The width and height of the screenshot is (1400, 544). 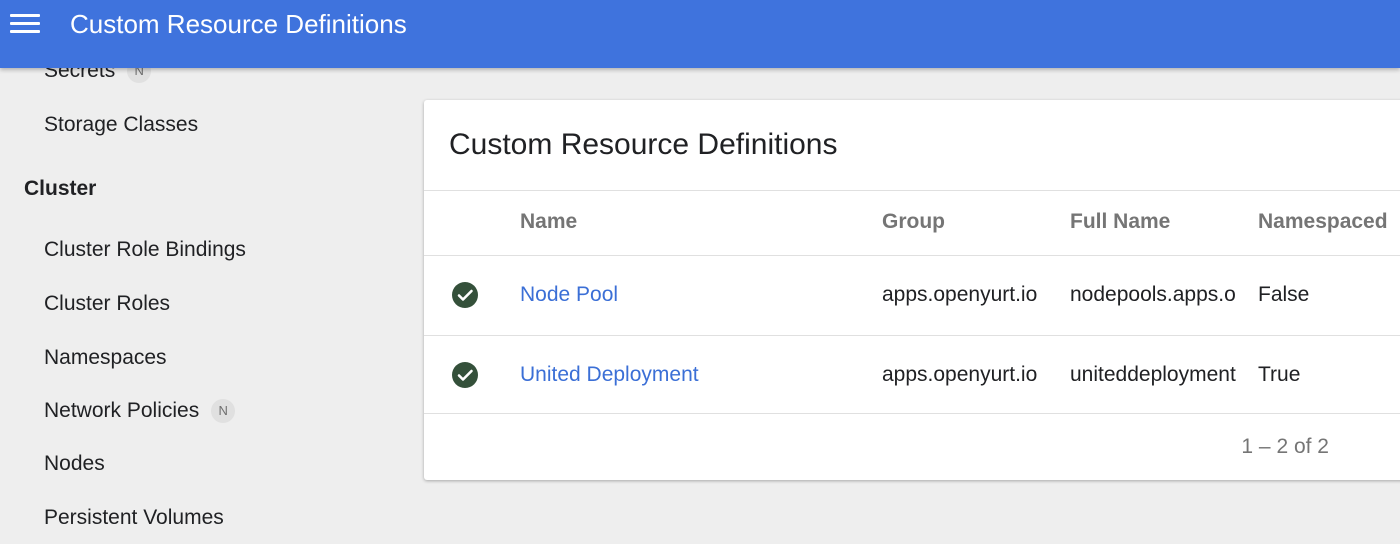 I want to click on app-title: Custom Resource Definitions, so click(x=238, y=24).